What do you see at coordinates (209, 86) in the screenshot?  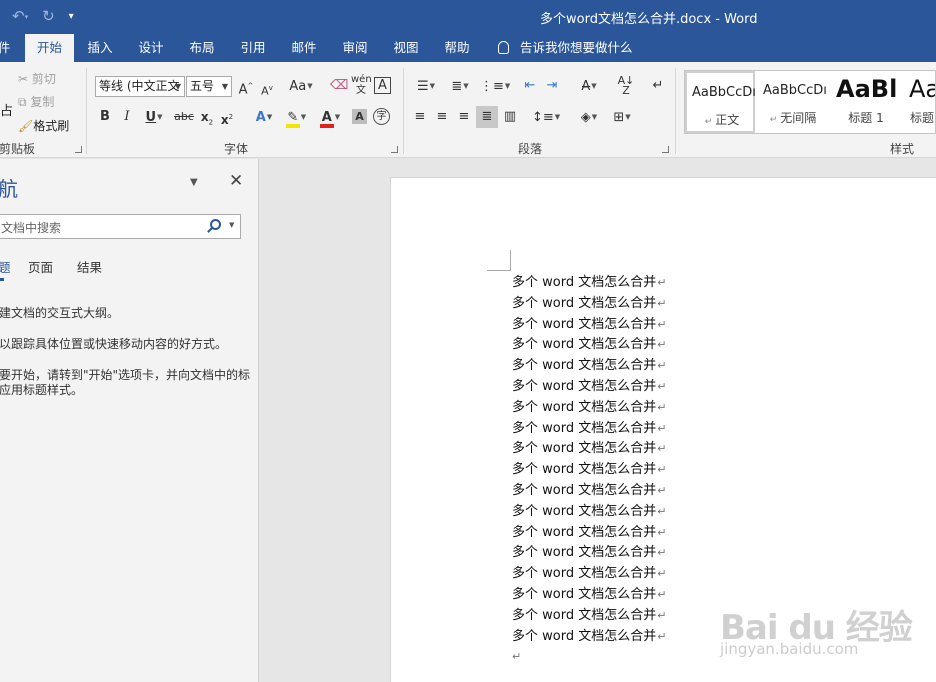 I see `font-size-combo: 五号 ▼` at bounding box center [209, 86].